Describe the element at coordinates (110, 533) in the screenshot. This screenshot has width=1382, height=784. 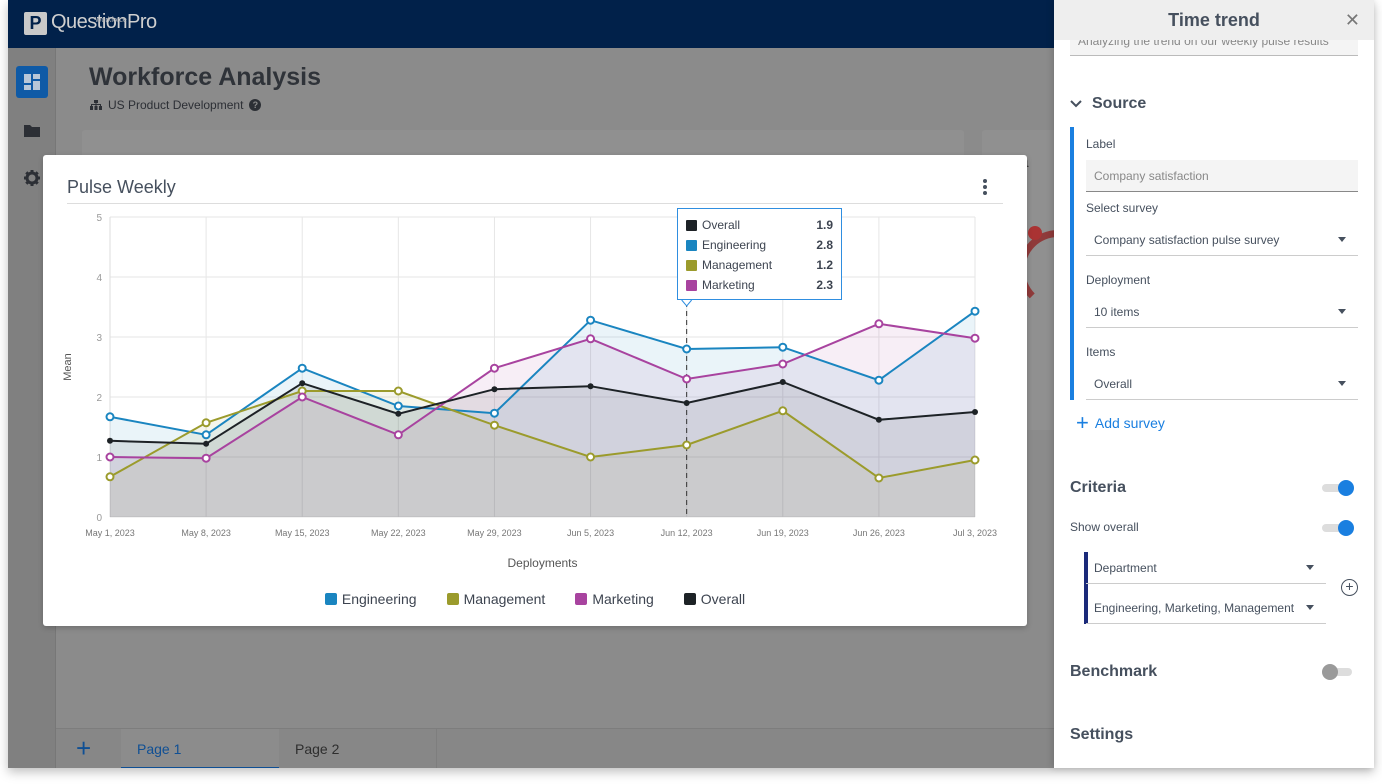
I see `x-tick-label: May 1, 2023` at that location.